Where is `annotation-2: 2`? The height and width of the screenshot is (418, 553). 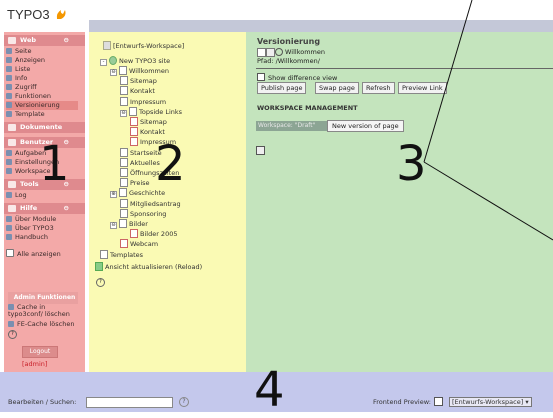
annotation-2: 2 is located at coordinates (170, 164).